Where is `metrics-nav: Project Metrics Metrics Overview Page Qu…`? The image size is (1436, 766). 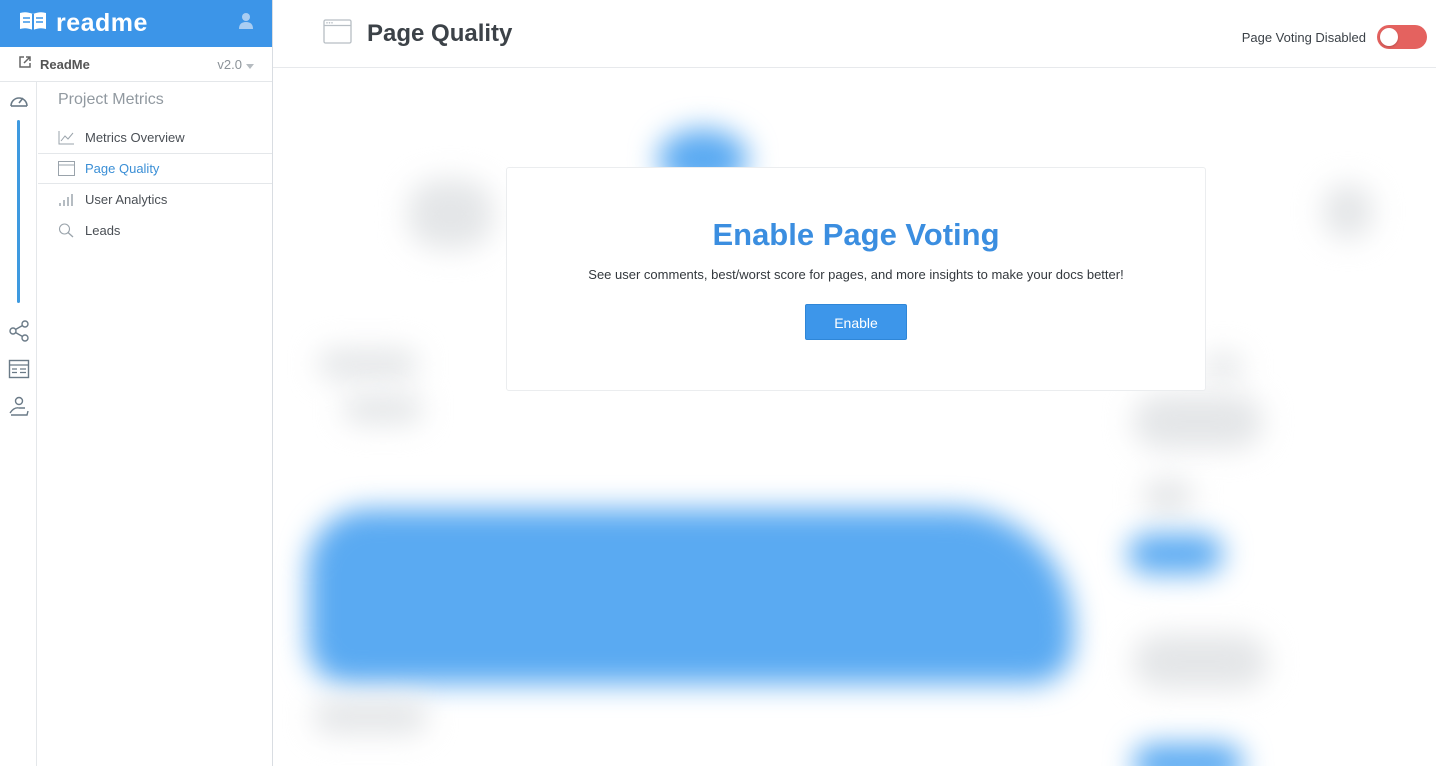
metrics-nav: Project Metrics Metrics Overview Page Qu… is located at coordinates (155, 164).